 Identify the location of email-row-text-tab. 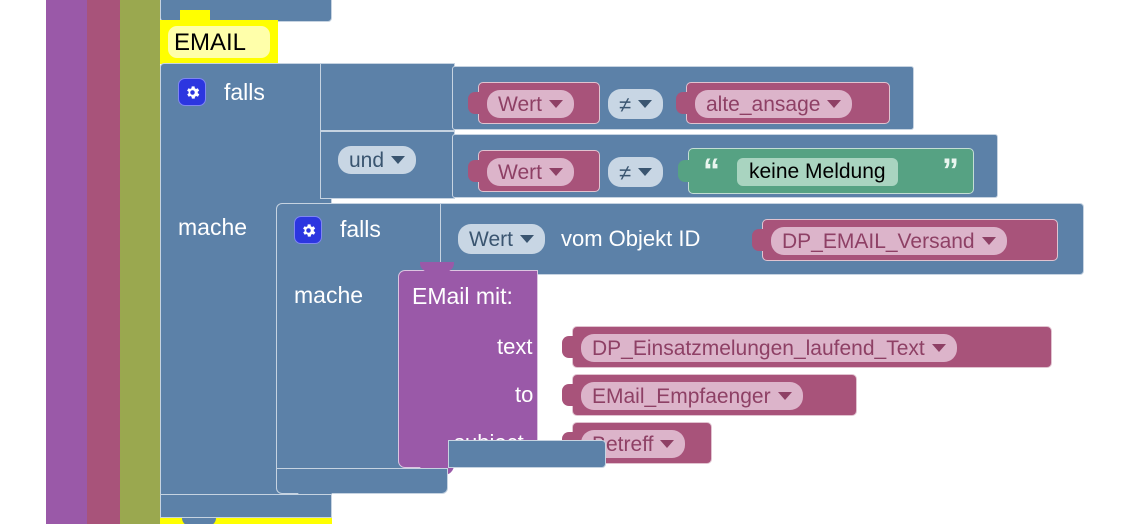
(568, 347).